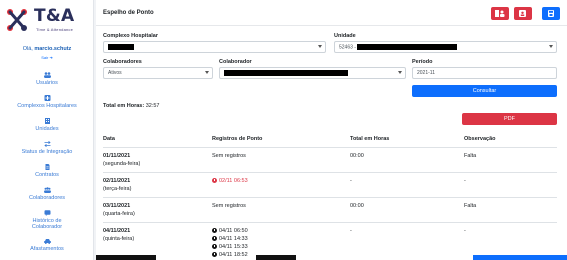 The height and width of the screenshot is (260, 567). I want to click on user-report-button, so click(523, 13).